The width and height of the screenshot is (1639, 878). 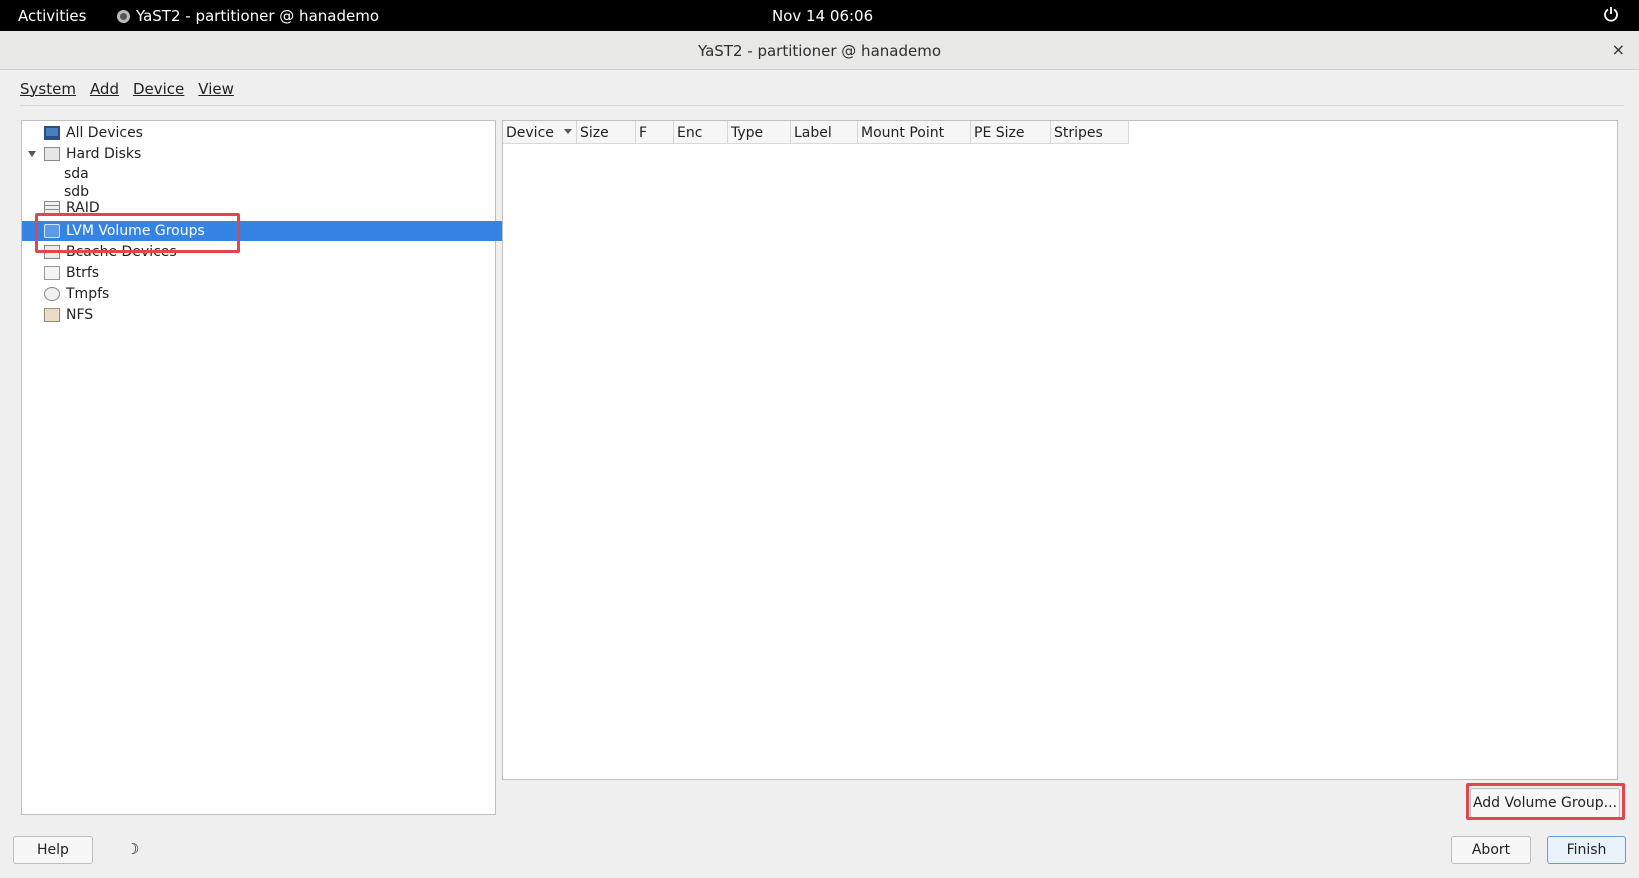 What do you see at coordinates (52, 133) in the screenshot?
I see `monitor-icon` at bounding box center [52, 133].